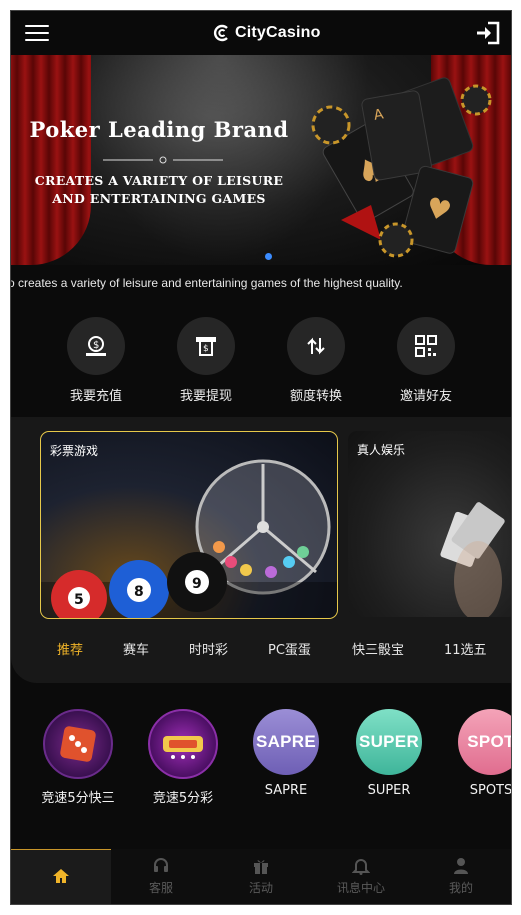 The width and height of the screenshot is (521, 915). I want to click on home-icon, so click(61, 876).